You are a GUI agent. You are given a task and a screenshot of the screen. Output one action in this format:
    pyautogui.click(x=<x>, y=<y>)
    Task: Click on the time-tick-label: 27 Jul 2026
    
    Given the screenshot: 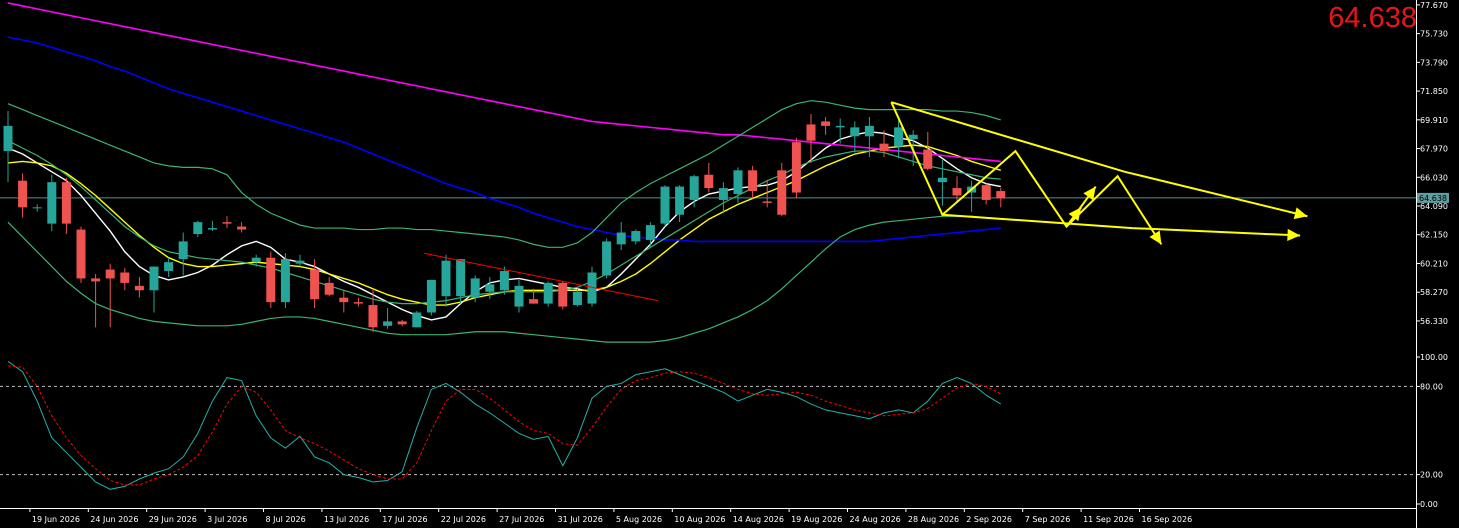 What is the action you would take?
    pyautogui.click(x=521, y=519)
    